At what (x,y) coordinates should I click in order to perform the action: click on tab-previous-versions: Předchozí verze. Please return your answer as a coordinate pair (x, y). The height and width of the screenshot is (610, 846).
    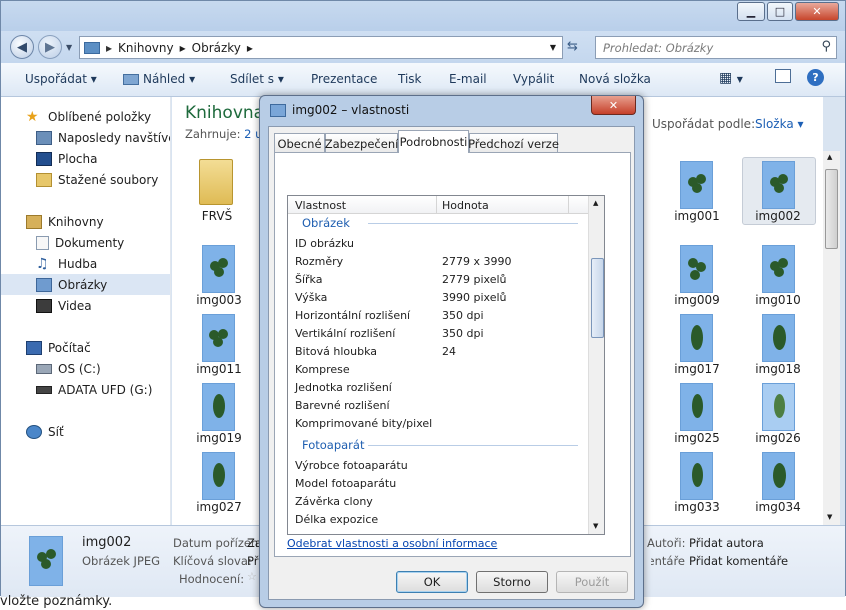
    Looking at the image, I should click on (513, 143).